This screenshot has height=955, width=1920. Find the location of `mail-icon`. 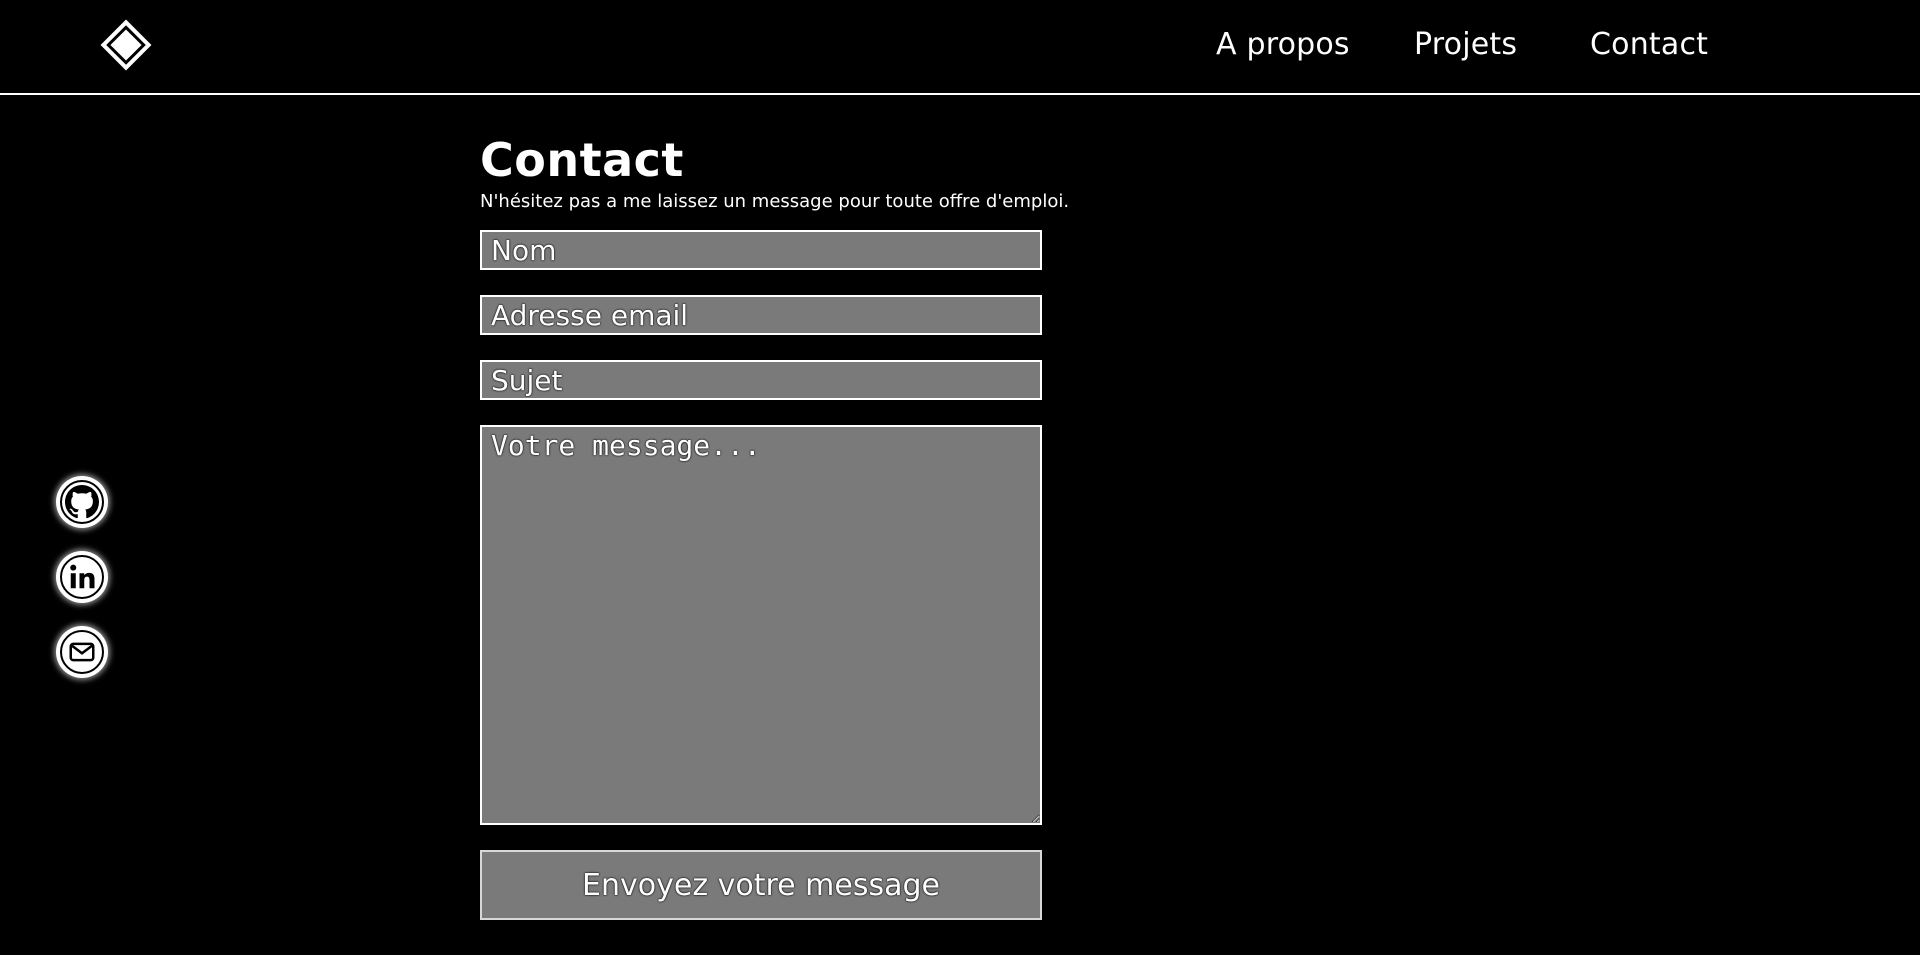

mail-icon is located at coordinates (82, 652).